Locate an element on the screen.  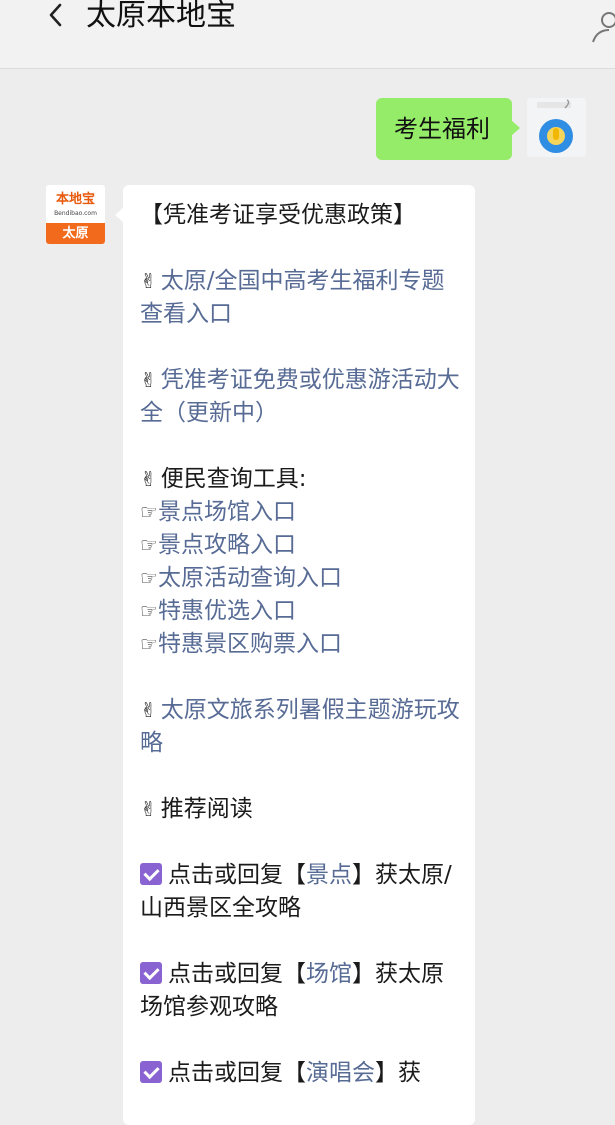
person-icon is located at coordinates (603, 27).